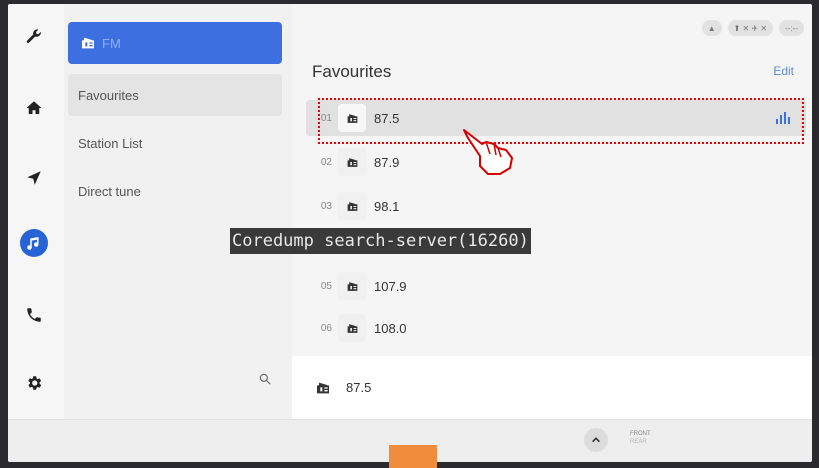 This screenshot has height=468, width=819. What do you see at coordinates (36, 211) in the screenshot?
I see `icon-rail` at bounding box center [36, 211].